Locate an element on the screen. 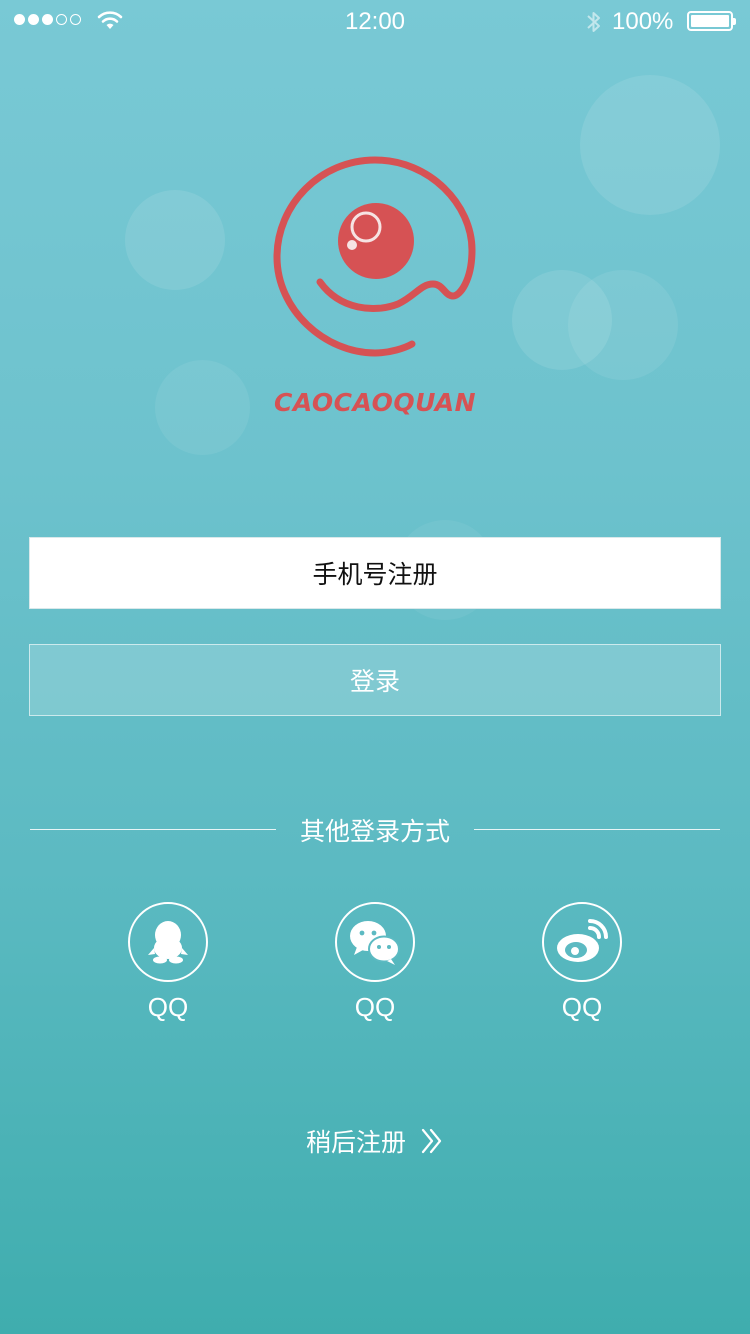 Image resolution: width=750 pixels, height=1334 pixels. register-later-link: 稍后注册 is located at coordinates (375, 1141).